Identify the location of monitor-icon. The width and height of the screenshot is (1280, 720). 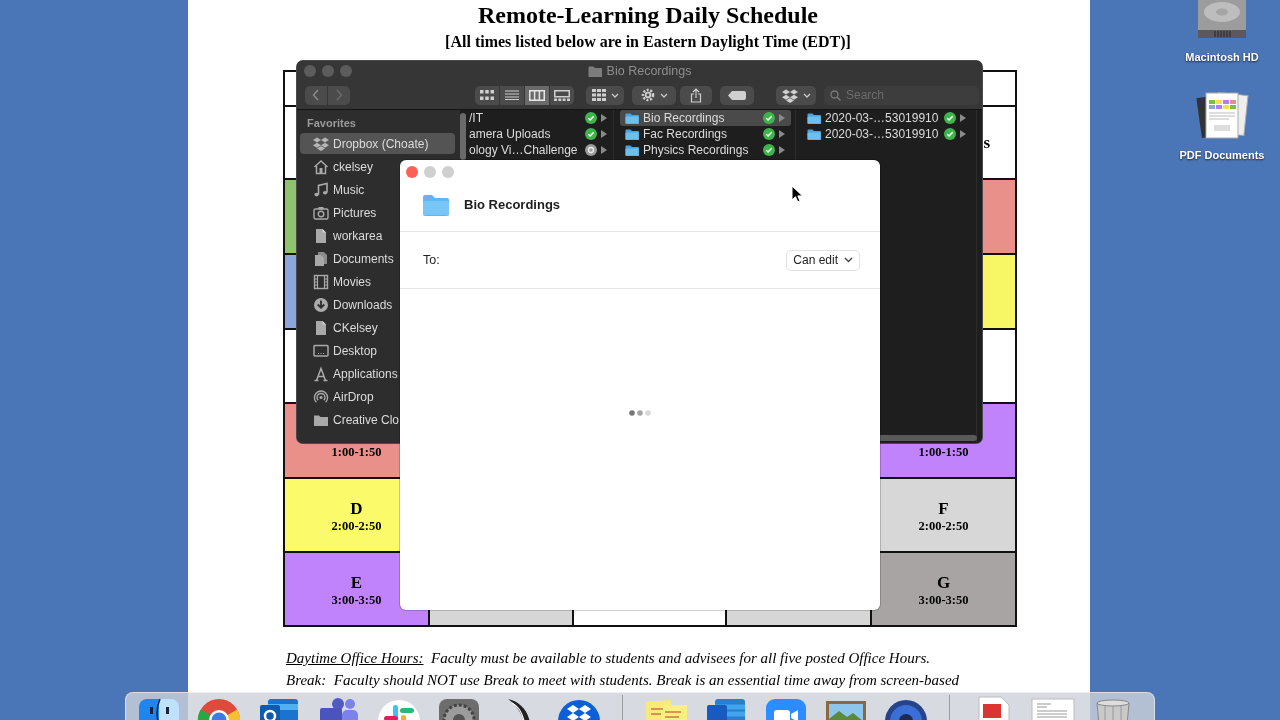
(321, 350).